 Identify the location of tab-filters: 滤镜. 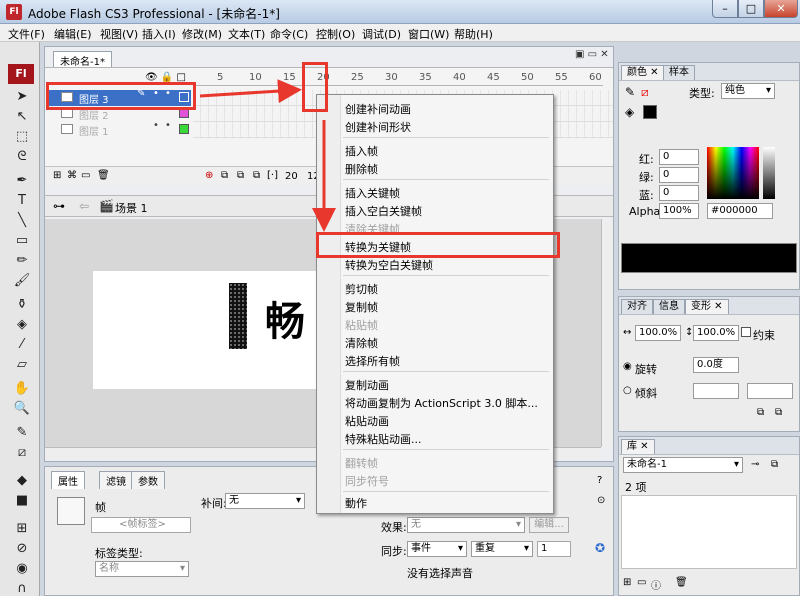
(116, 480).